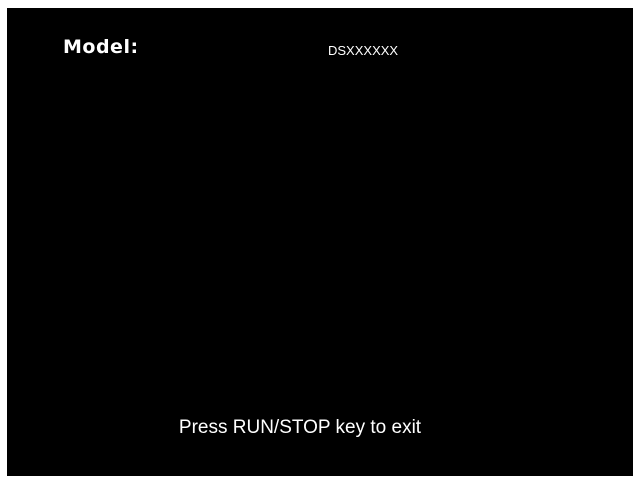  What do you see at coordinates (363, 50) in the screenshot?
I see `model-value: DSXXXXXX` at bounding box center [363, 50].